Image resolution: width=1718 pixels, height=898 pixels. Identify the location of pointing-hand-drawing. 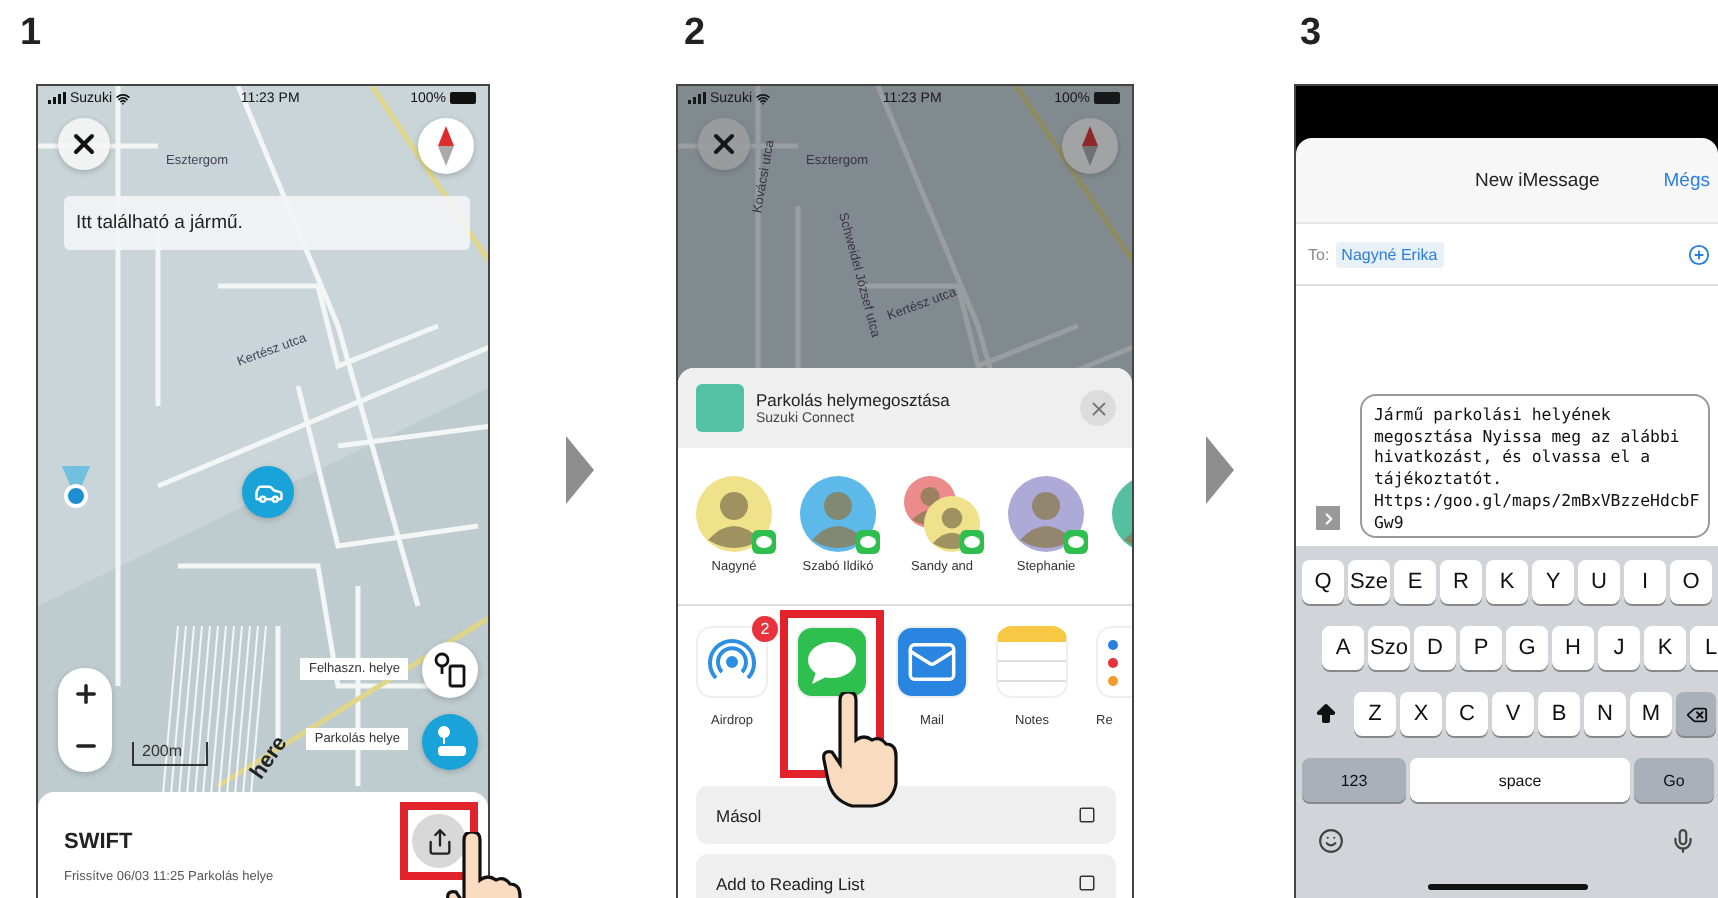
(860, 750).